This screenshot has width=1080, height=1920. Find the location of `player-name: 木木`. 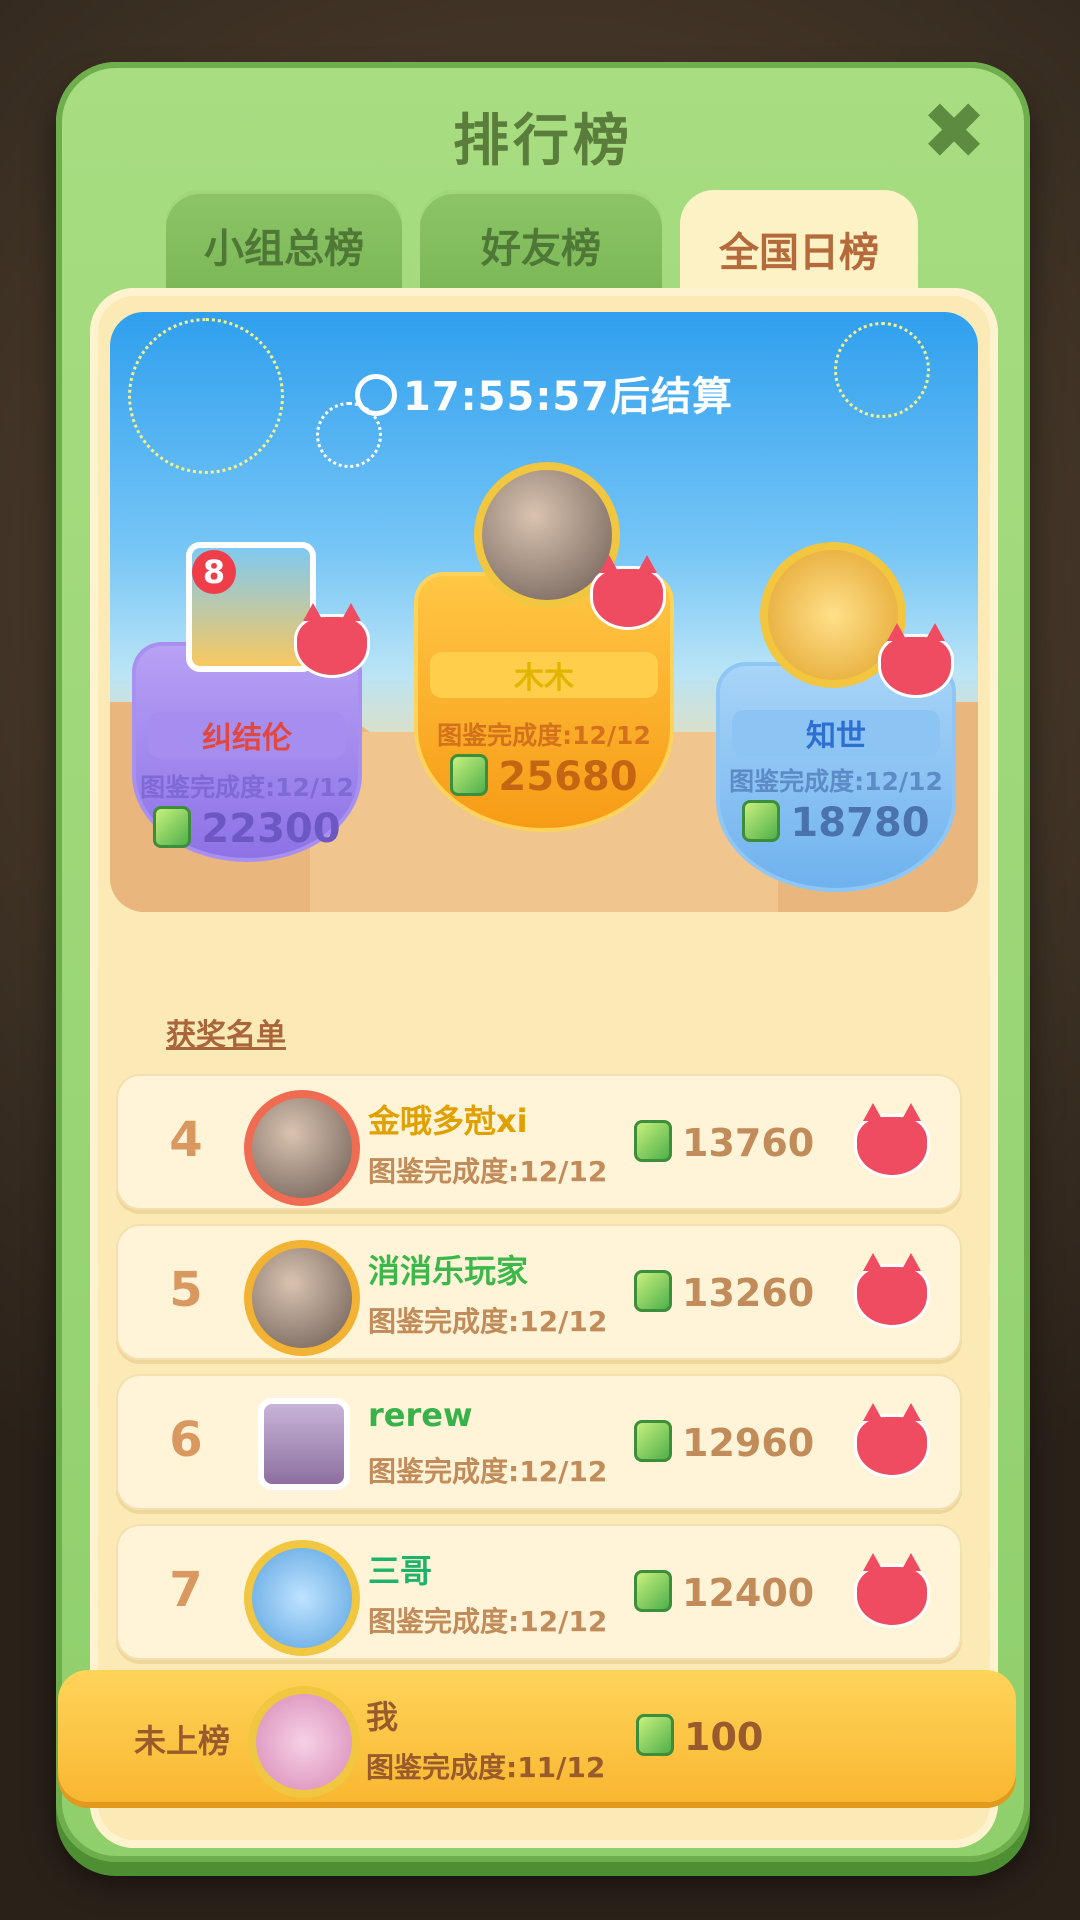

player-name: 木木 is located at coordinates (544, 675).